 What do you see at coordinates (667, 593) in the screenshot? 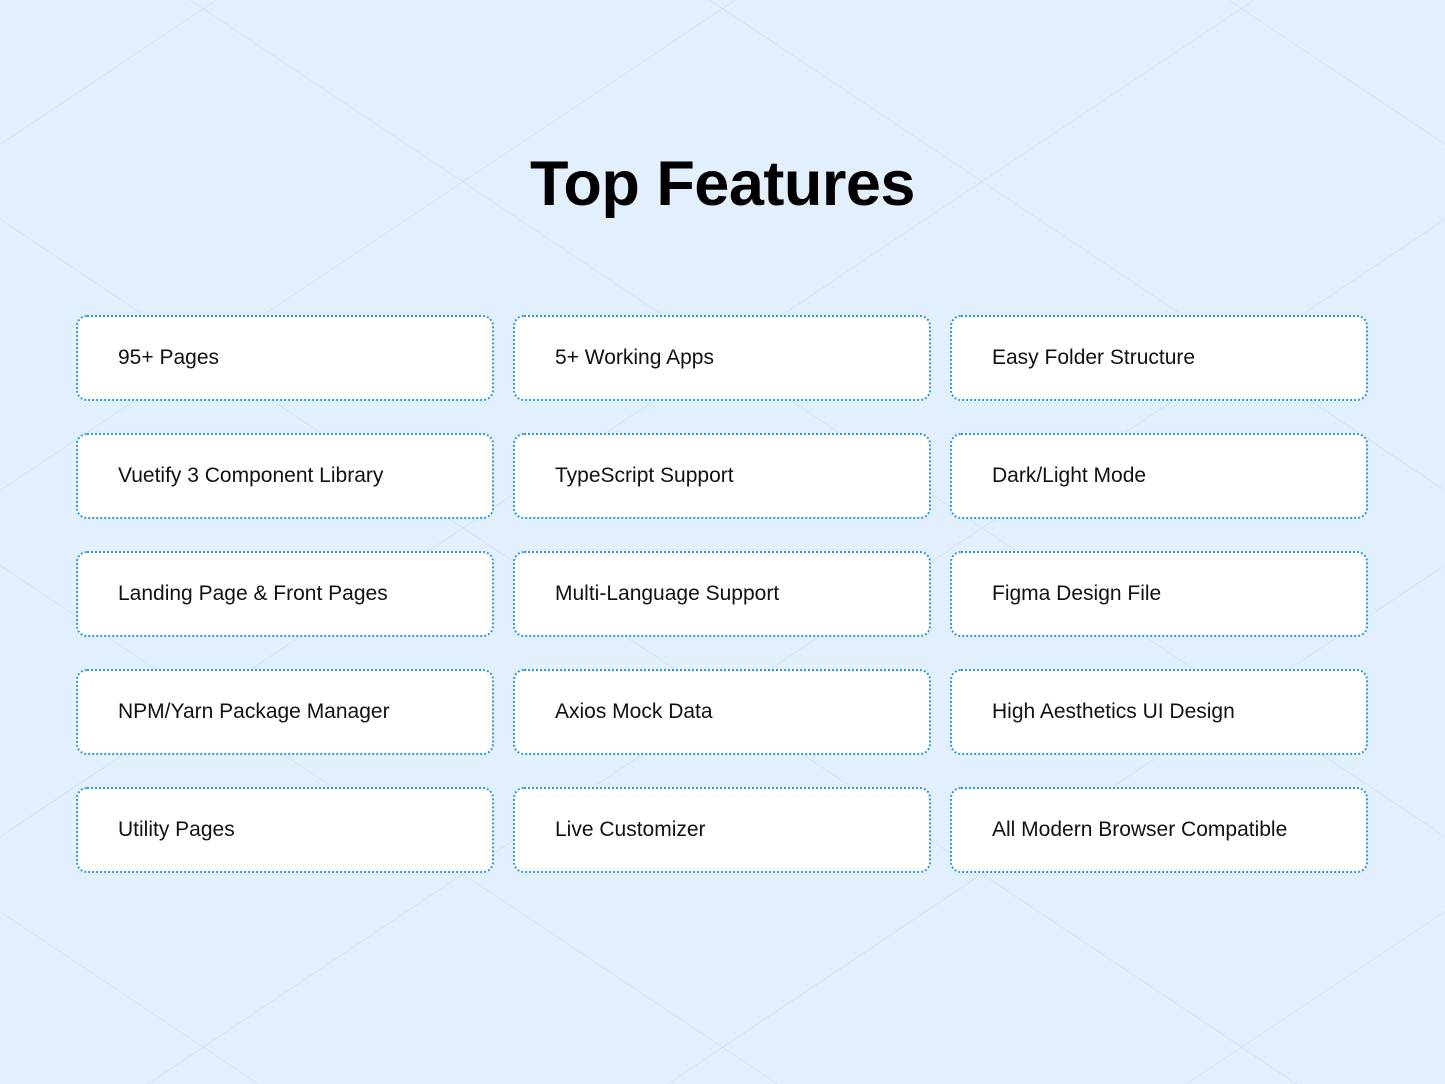
I see `feature-label: Multi-Language Support` at bounding box center [667, 593].